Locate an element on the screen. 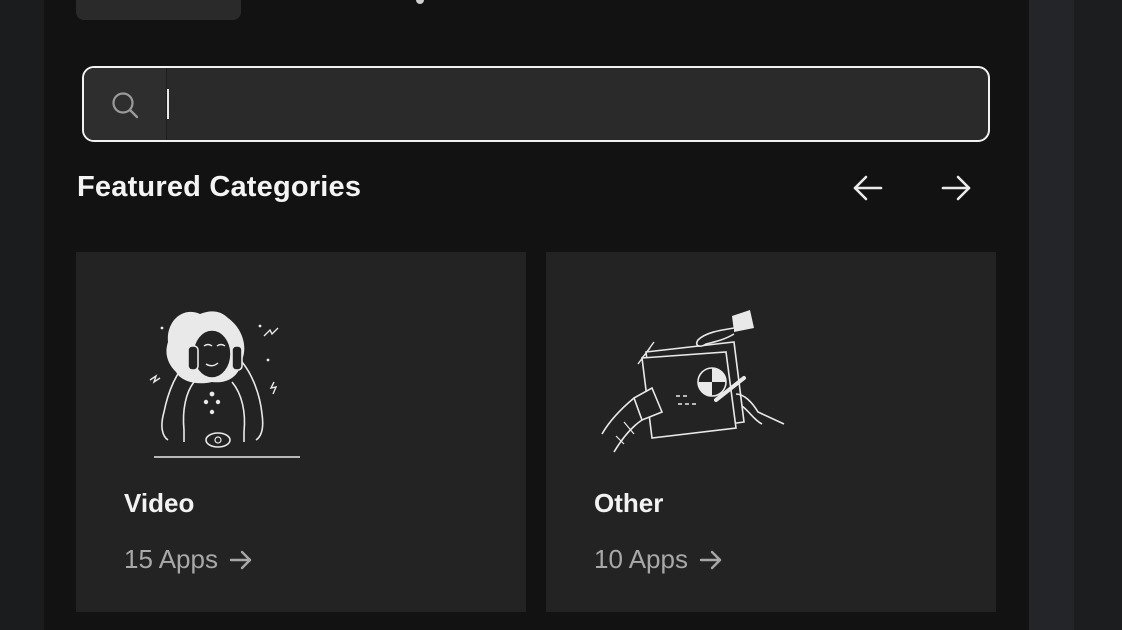 The width and height of the screenshot is (1122, 630). text-caret is located at coordinates (168, 104).